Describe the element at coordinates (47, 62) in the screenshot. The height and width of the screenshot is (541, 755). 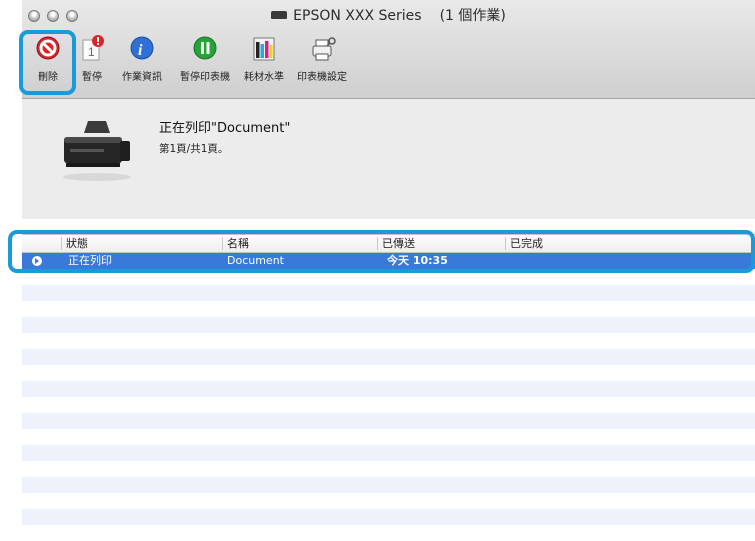
I see `delete-highlight-callout` at that location.